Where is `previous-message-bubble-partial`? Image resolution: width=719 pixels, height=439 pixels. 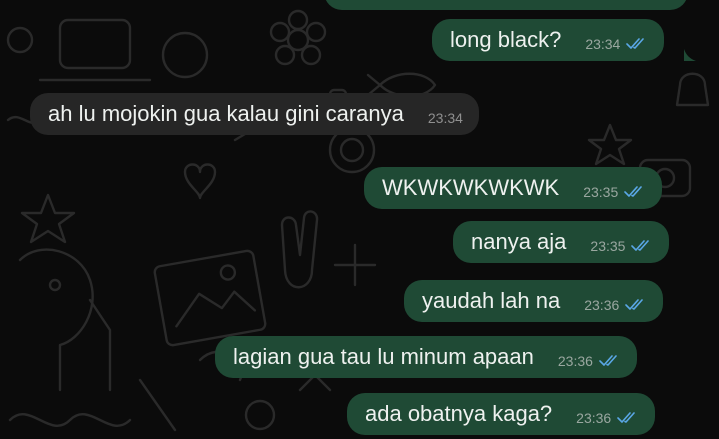 previous-message-bubble-partial is located at coordinates (506, 5).